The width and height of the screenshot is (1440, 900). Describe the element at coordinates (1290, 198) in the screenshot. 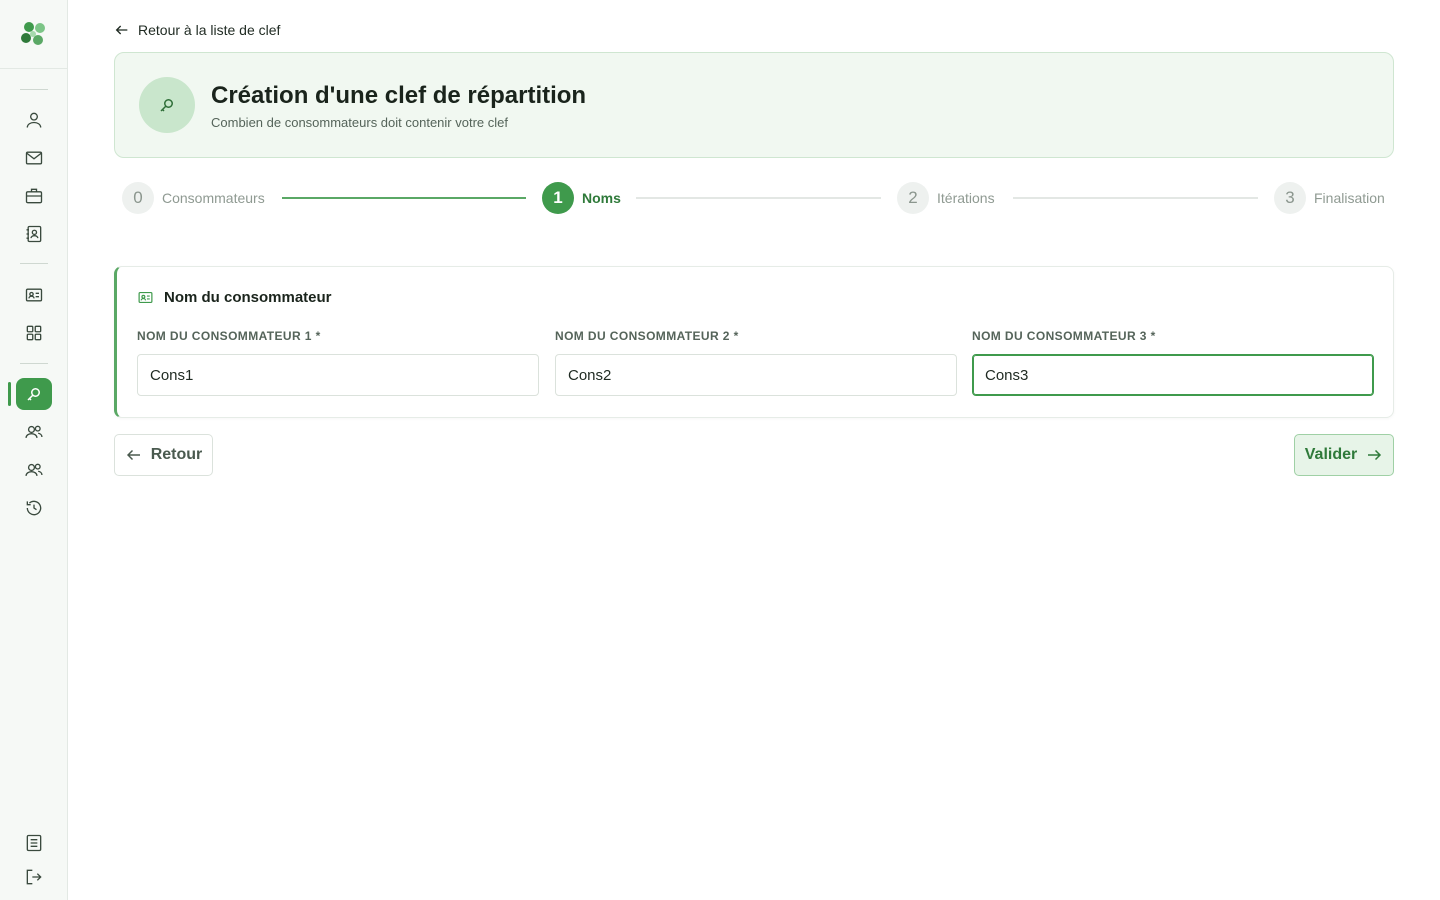

I see `step-number: 3` at that location.